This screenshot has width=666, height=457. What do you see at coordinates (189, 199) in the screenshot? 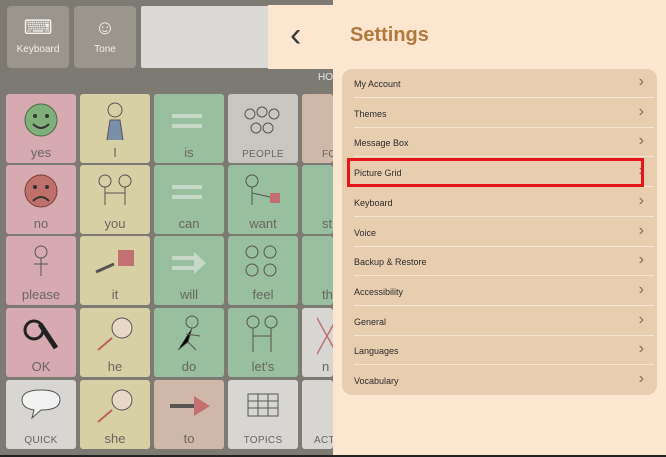
I see `grid-cell-can: can` at bounding box center [189, 199].